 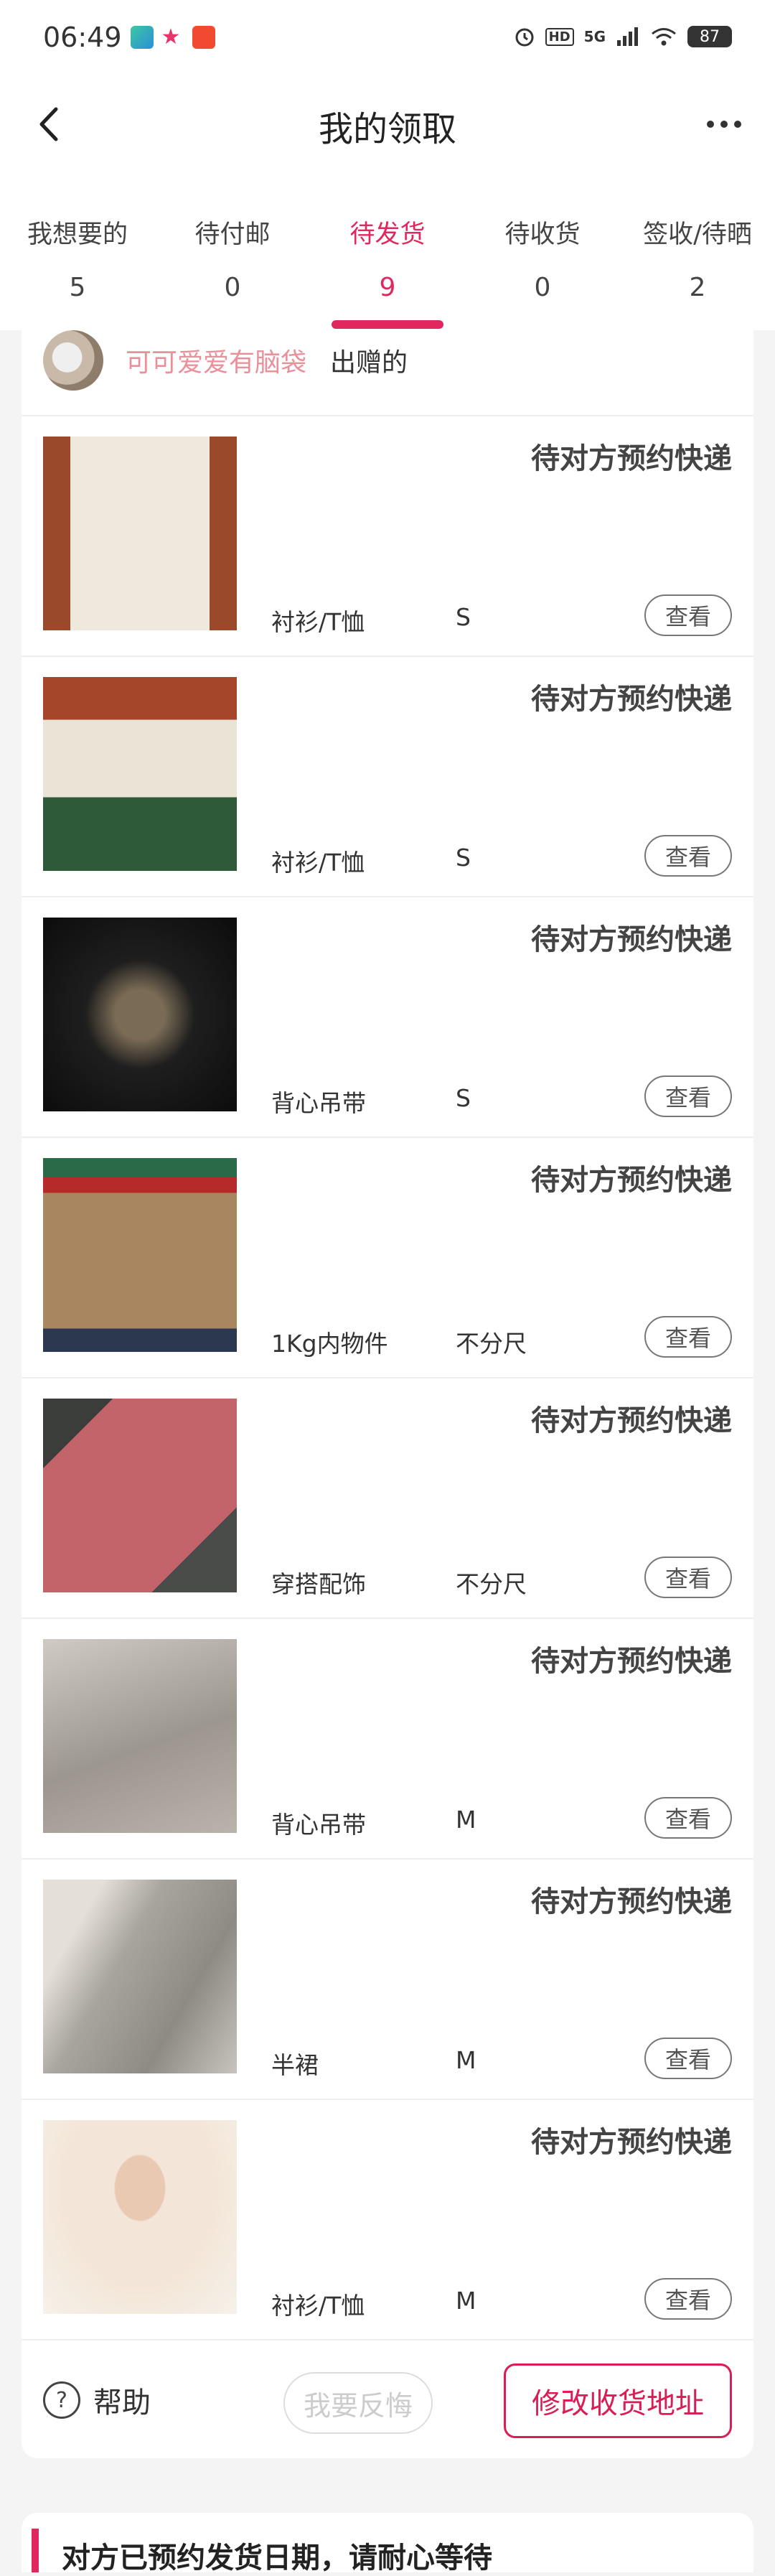 What do you see at coordinates (524, 37) in the screenshot?
I see `alarm-icon` at bounding box center [524, 37].